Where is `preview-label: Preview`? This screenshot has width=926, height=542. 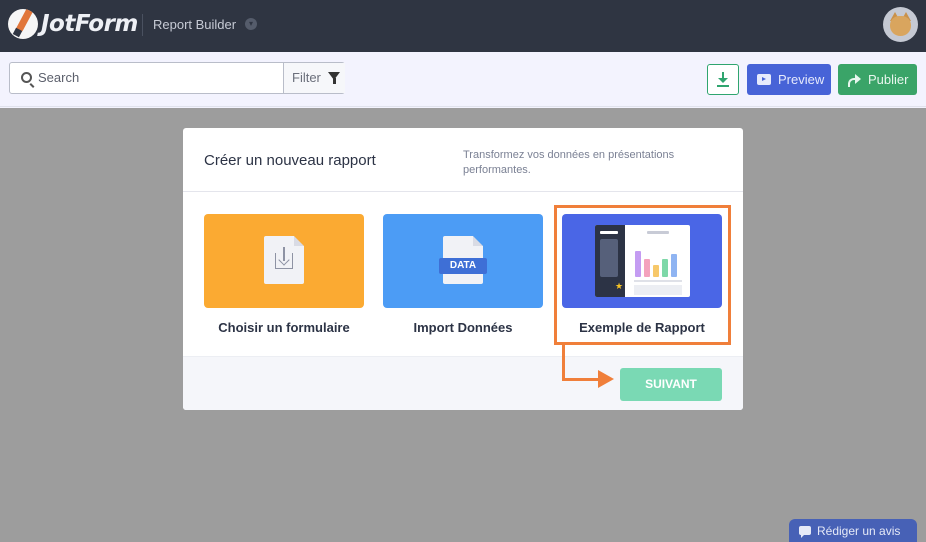 preview-label: Preview is located at coordinates (801, 79).